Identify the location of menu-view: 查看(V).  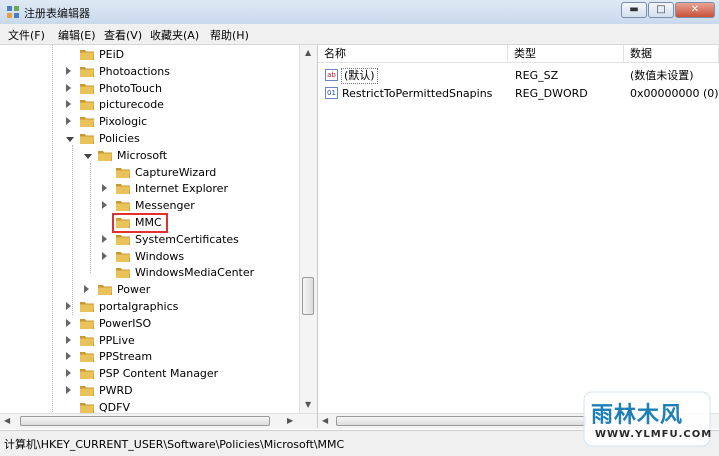
(123, 35).